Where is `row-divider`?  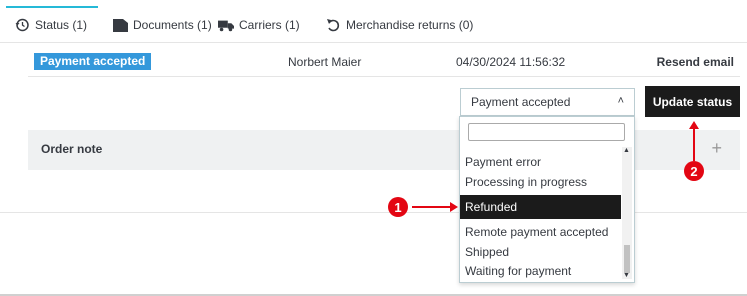 row-divider is located at coordinates (384, 76).